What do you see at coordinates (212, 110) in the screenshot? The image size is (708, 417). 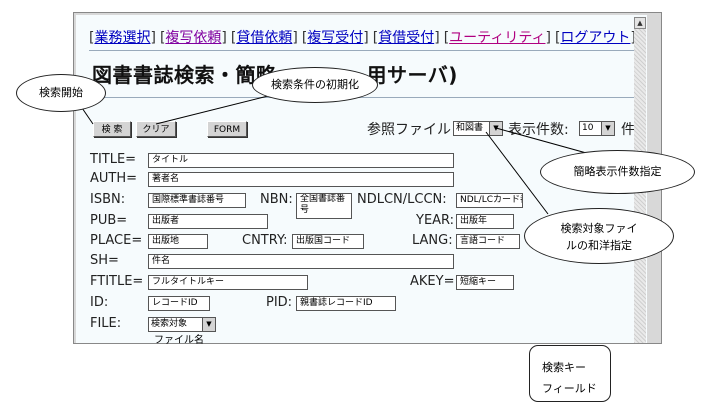 I see `pointer-reset` at bounding box center [212, 110].